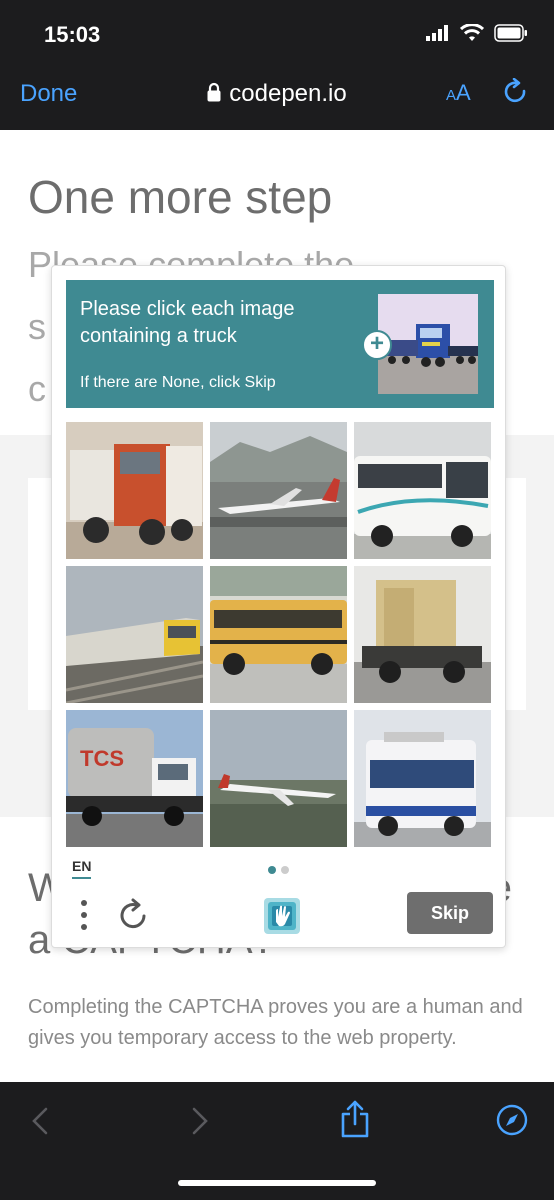 The height and width of the screenshot is (1200, 554). What do you see at coordinates (278, 870) in the screenshot?
I see `page-indicator` at bounding box center [278, 870].